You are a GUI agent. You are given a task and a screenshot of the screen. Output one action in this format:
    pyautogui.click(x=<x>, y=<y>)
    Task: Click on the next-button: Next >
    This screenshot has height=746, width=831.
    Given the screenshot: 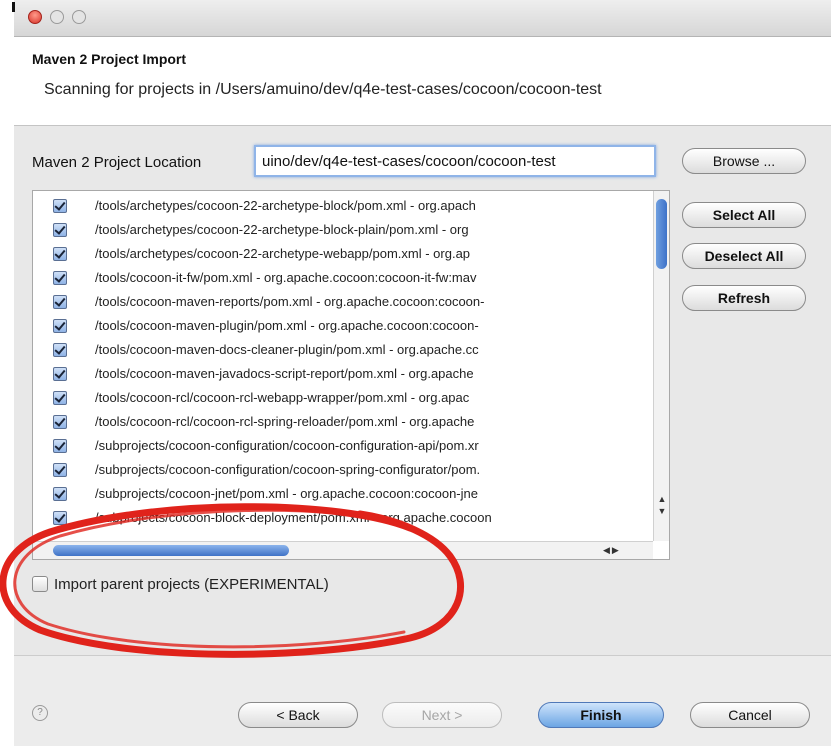 What is the action you would take?
    pyautogui.click(x=442, y=715)
    